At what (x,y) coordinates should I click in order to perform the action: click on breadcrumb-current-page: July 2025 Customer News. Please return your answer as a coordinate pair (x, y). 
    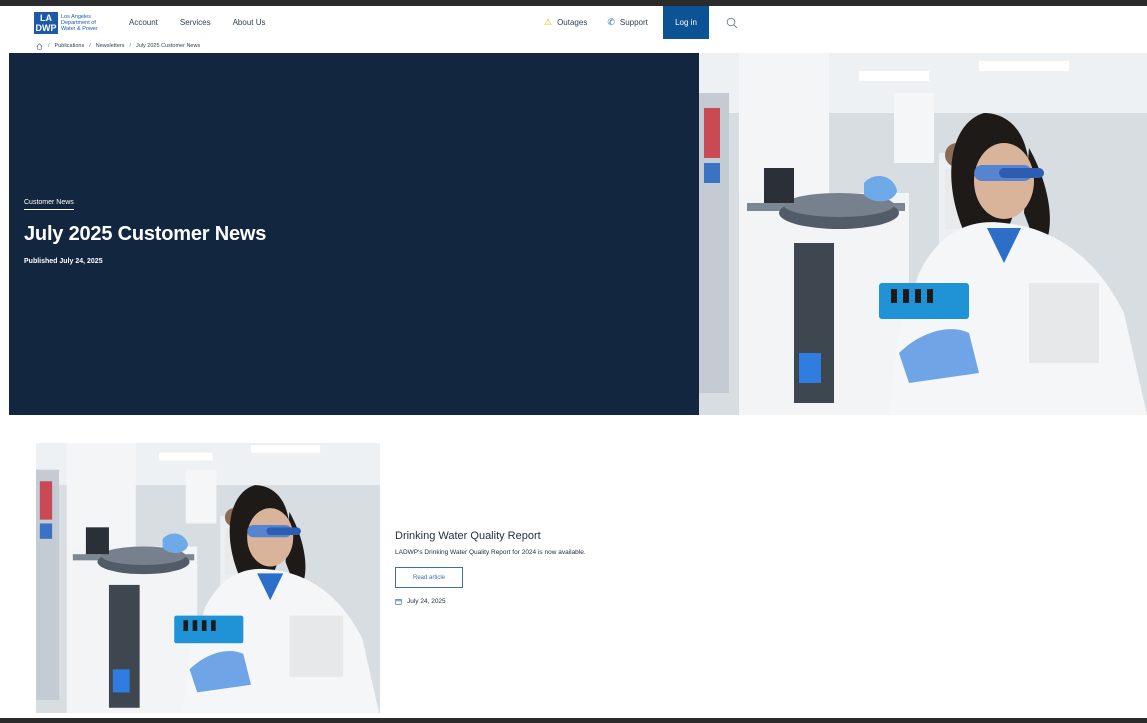
    Looking at the image, I should click on (168, 46).